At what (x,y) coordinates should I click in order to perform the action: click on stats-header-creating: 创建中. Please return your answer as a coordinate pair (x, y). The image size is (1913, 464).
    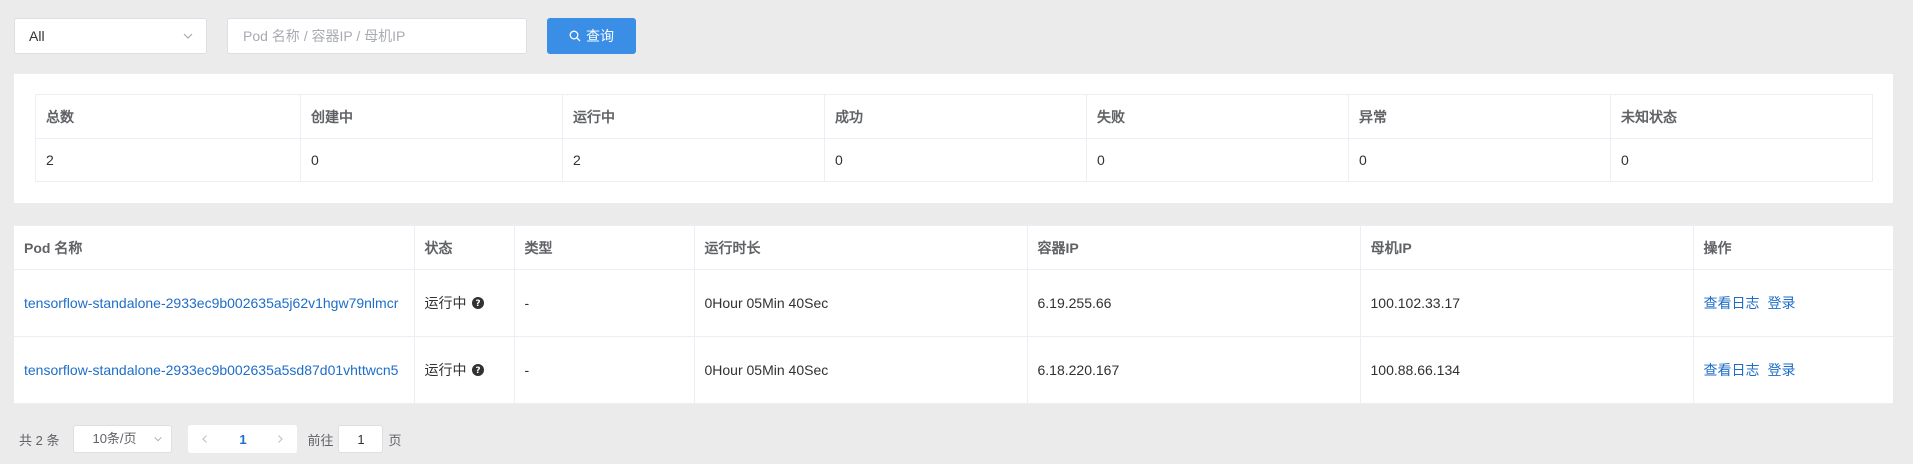
    Looking at the image, I should click on (431, 116).